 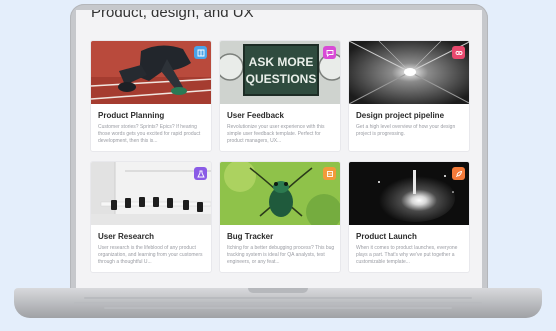 I want to click on flask-icon, so click(x=200, y=173).